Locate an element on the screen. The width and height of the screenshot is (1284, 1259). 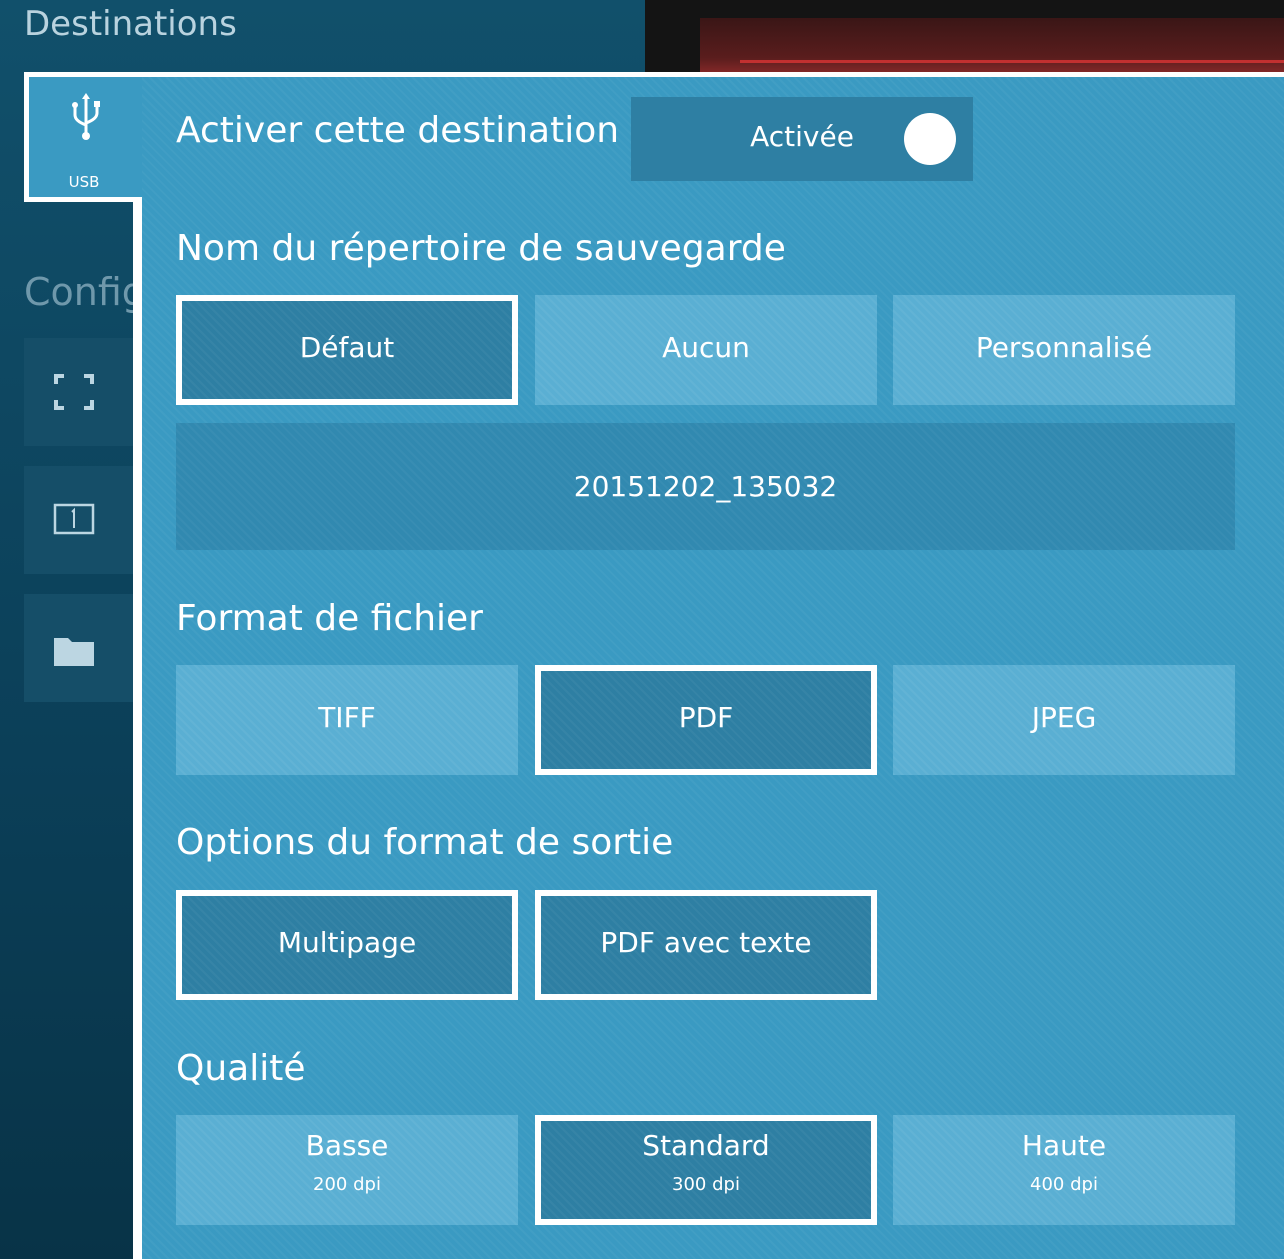
directory-custom-button: Personnalisé is located at coordinates (1064, 350).